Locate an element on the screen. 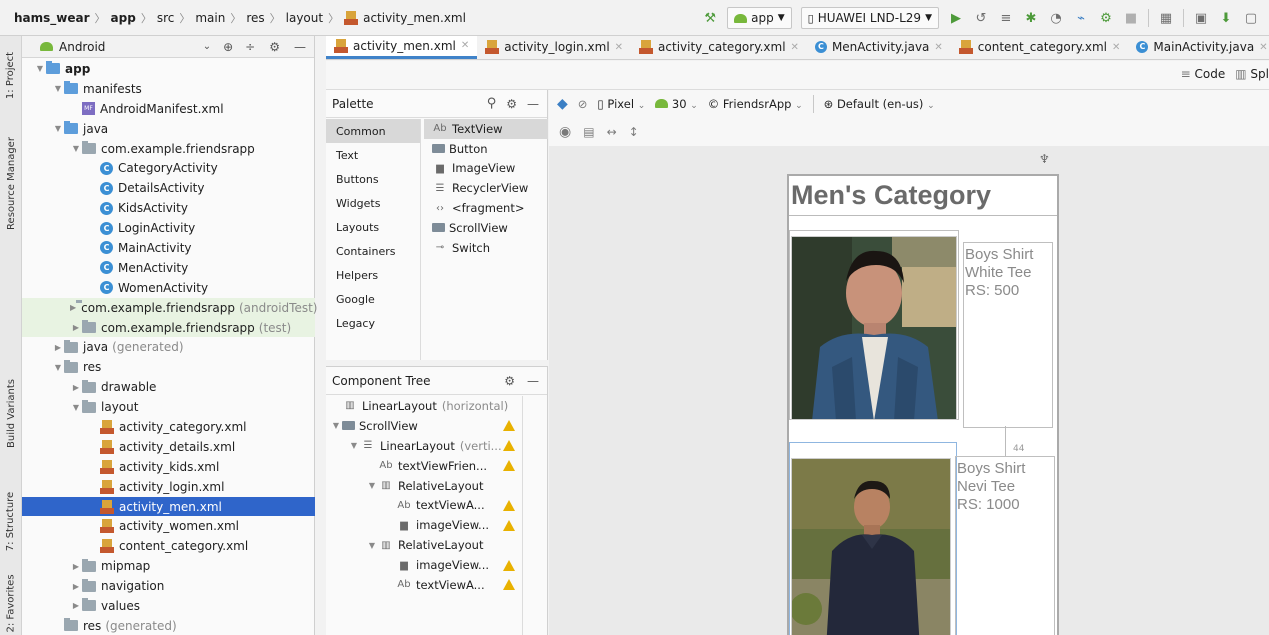  tree-item: ▼ app is located at coordinates (168, 69).